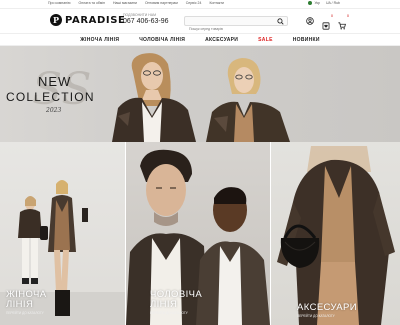 The width and height of the screenshot is (400, 325). I want to click on cart-button: 0, so click(343, 22).